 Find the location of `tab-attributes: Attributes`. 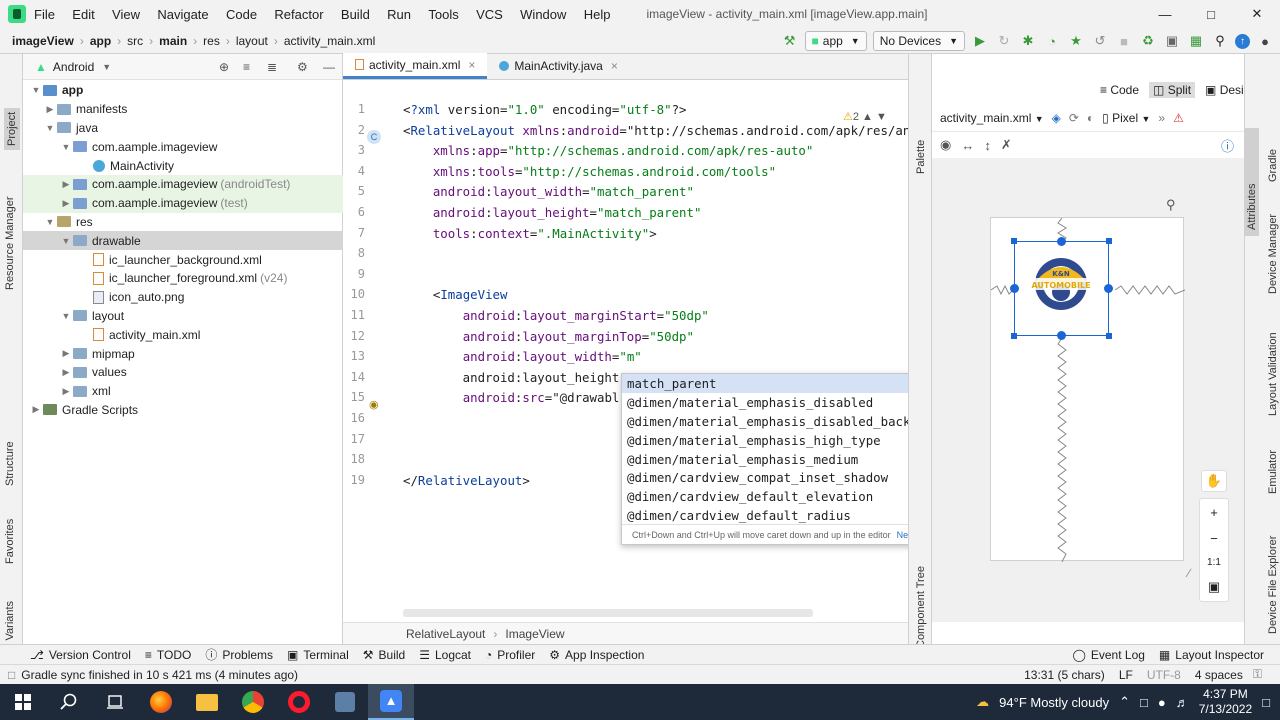

tab-attributes: Attributes is located at coordinates (1252, 207).